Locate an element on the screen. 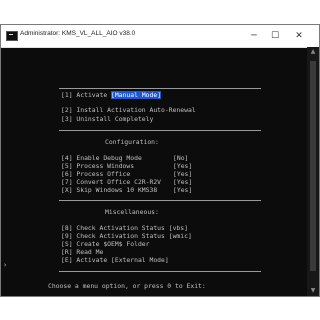 The height and width of the screenshot is (320, 320). menu-item-uninstall: [3] Uninstall Completely is located at coordinates (107, 119).